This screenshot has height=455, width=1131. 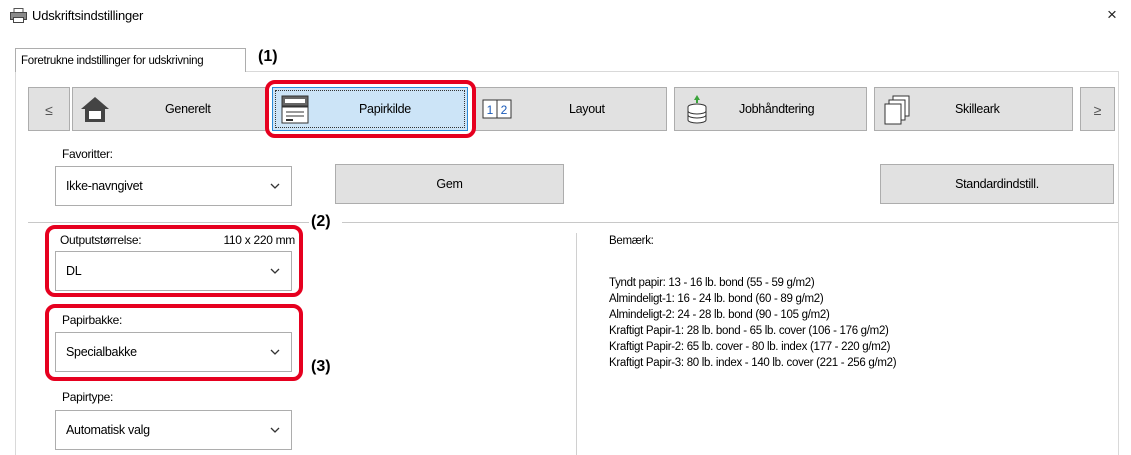 I want to click on paper-type-select: Automatisk valg, so click(x=173, y=430).